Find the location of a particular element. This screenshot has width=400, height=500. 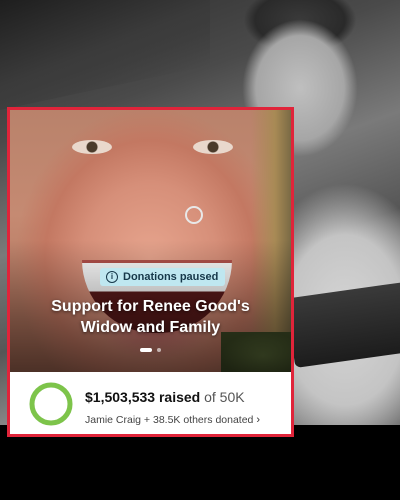

photo-nose-ring is located at coordinates (194, 215).